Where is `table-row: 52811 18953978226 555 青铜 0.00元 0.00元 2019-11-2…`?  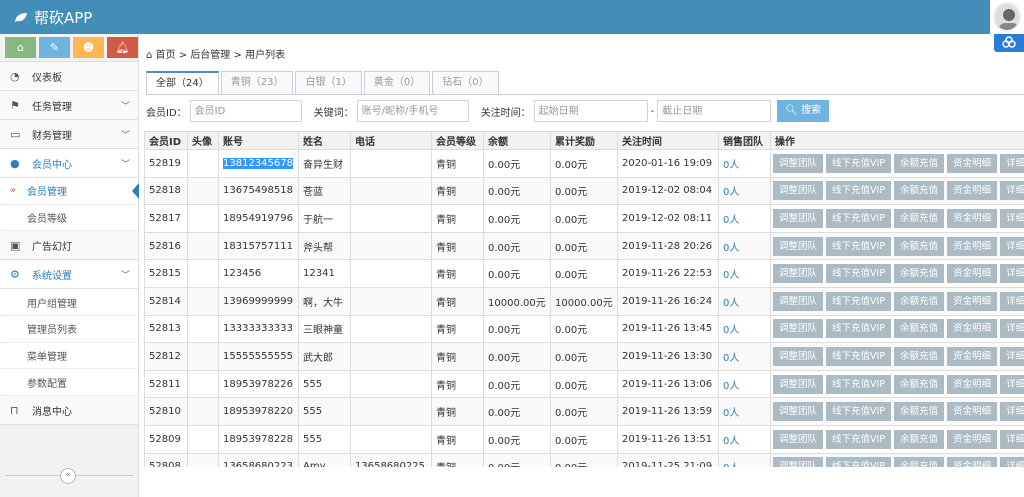
table-row: 52811 18953978226 555 青铜 0.00元 0.00元 2019-11-2… is located at coordinates (584, 384).